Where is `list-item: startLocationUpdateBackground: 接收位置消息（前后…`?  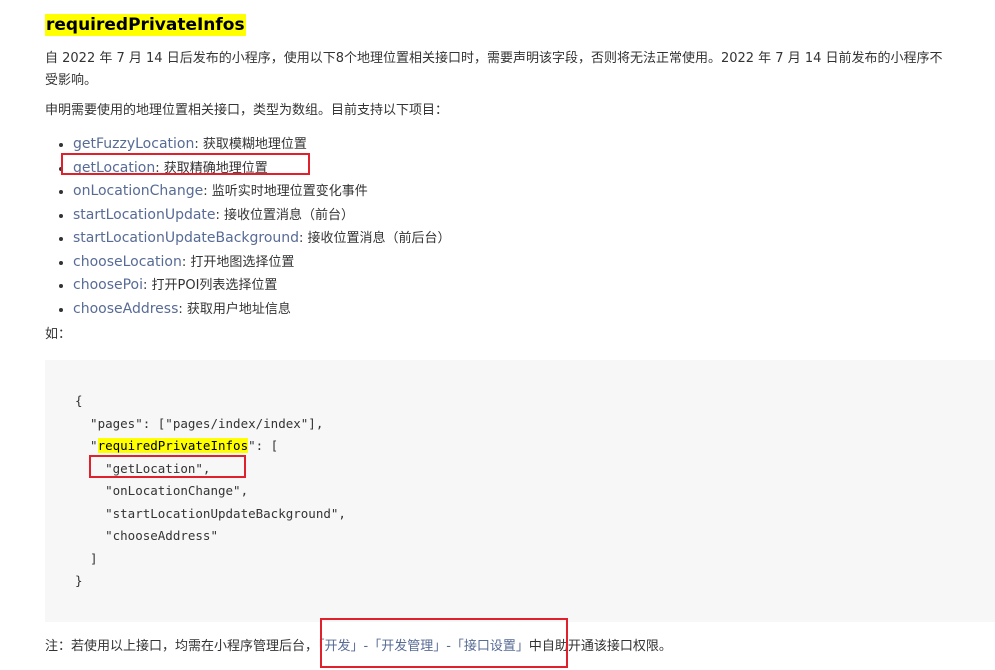
list-item: startLocationUpdateBackground: 接收位置消息（前后… is located at coordinates (262, 239).